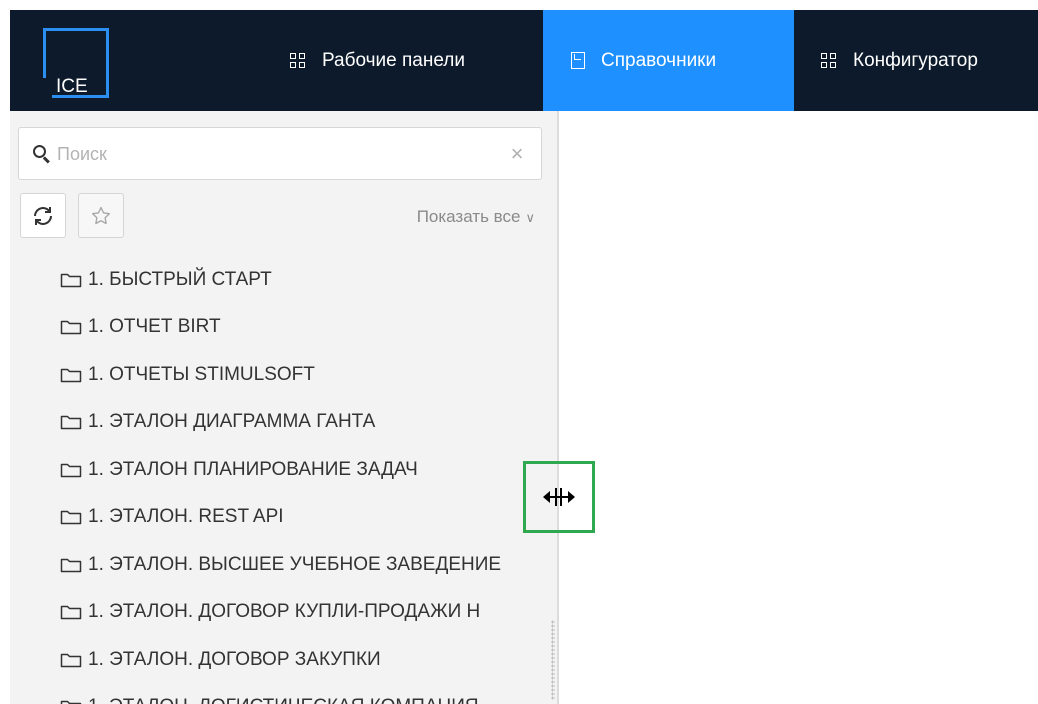 The height and width of the screenshot is (704, 1038). I want to click on search-box: ×, so click(280, 153).